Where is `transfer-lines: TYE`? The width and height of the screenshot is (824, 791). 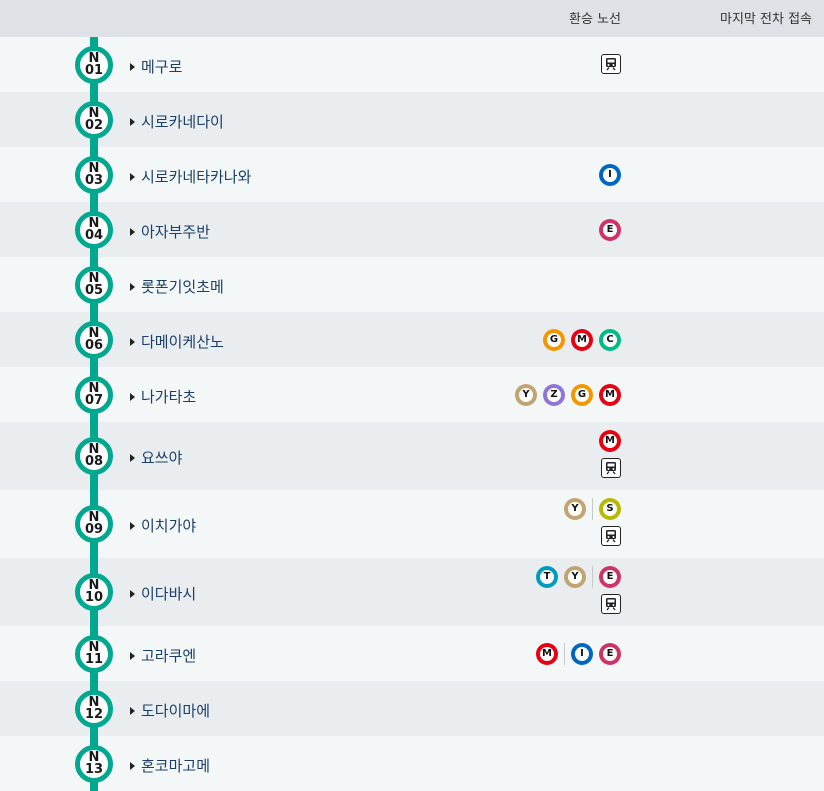
transfer-lines: TYE is located at coordinates (578, 577).